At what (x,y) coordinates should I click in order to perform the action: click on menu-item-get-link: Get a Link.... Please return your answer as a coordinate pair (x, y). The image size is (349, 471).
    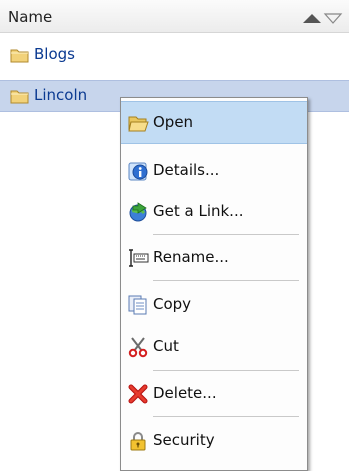
    Looking at the image, I should click on (214, 211).